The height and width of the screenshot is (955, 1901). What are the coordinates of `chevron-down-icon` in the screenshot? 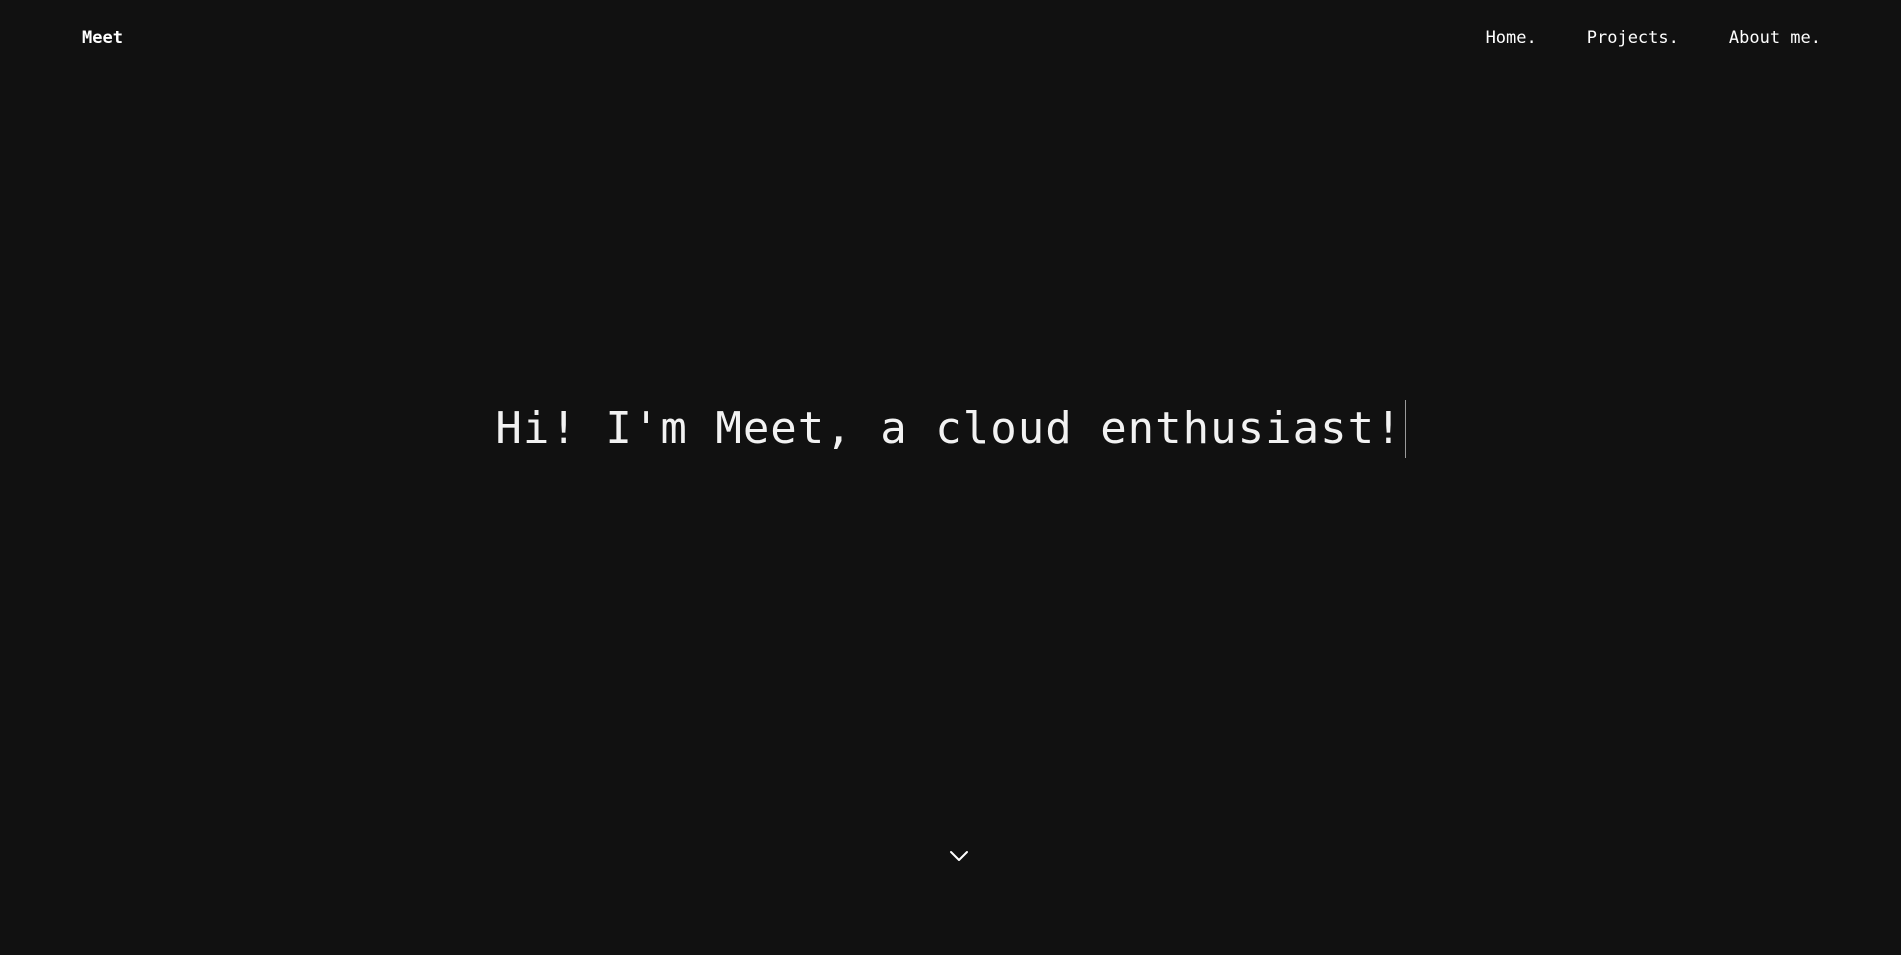 It's located at (959, 856).